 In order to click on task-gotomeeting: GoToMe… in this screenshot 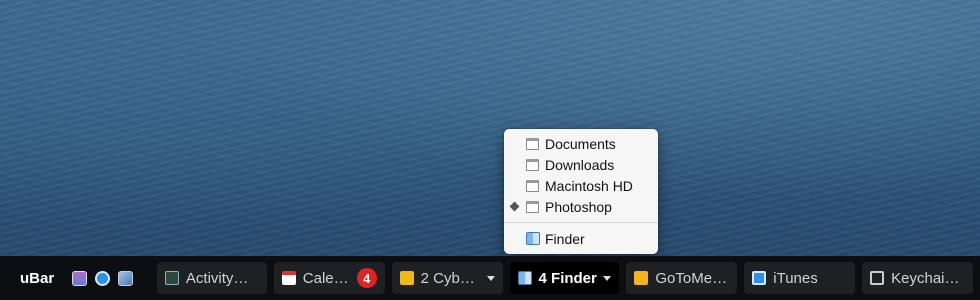, I will do `click(682, 278)`.